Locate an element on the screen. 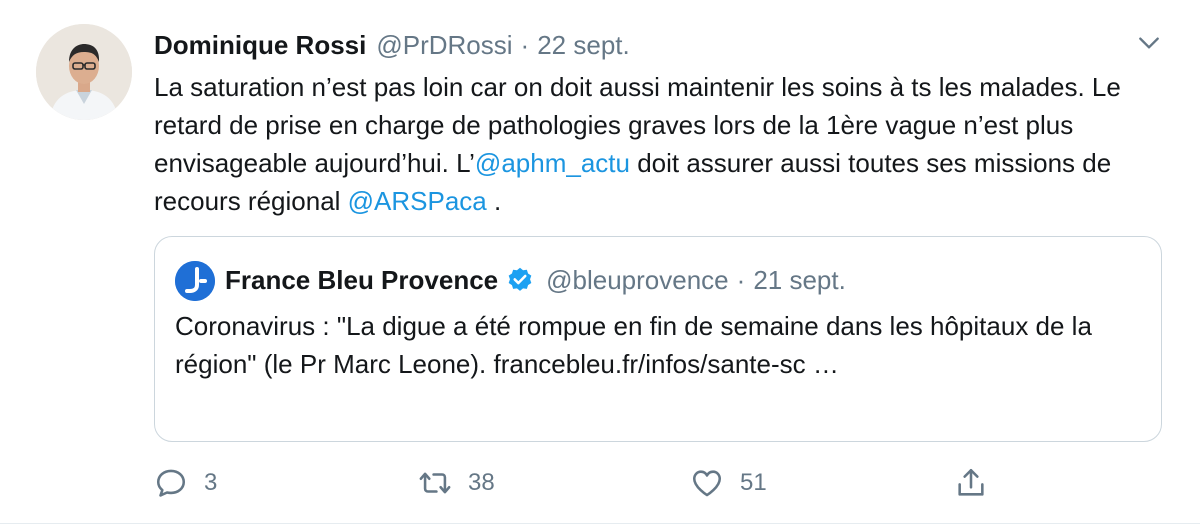 The height and width of the screenshot is (524, 1200). share-icon is located at coordinates (971, 482).